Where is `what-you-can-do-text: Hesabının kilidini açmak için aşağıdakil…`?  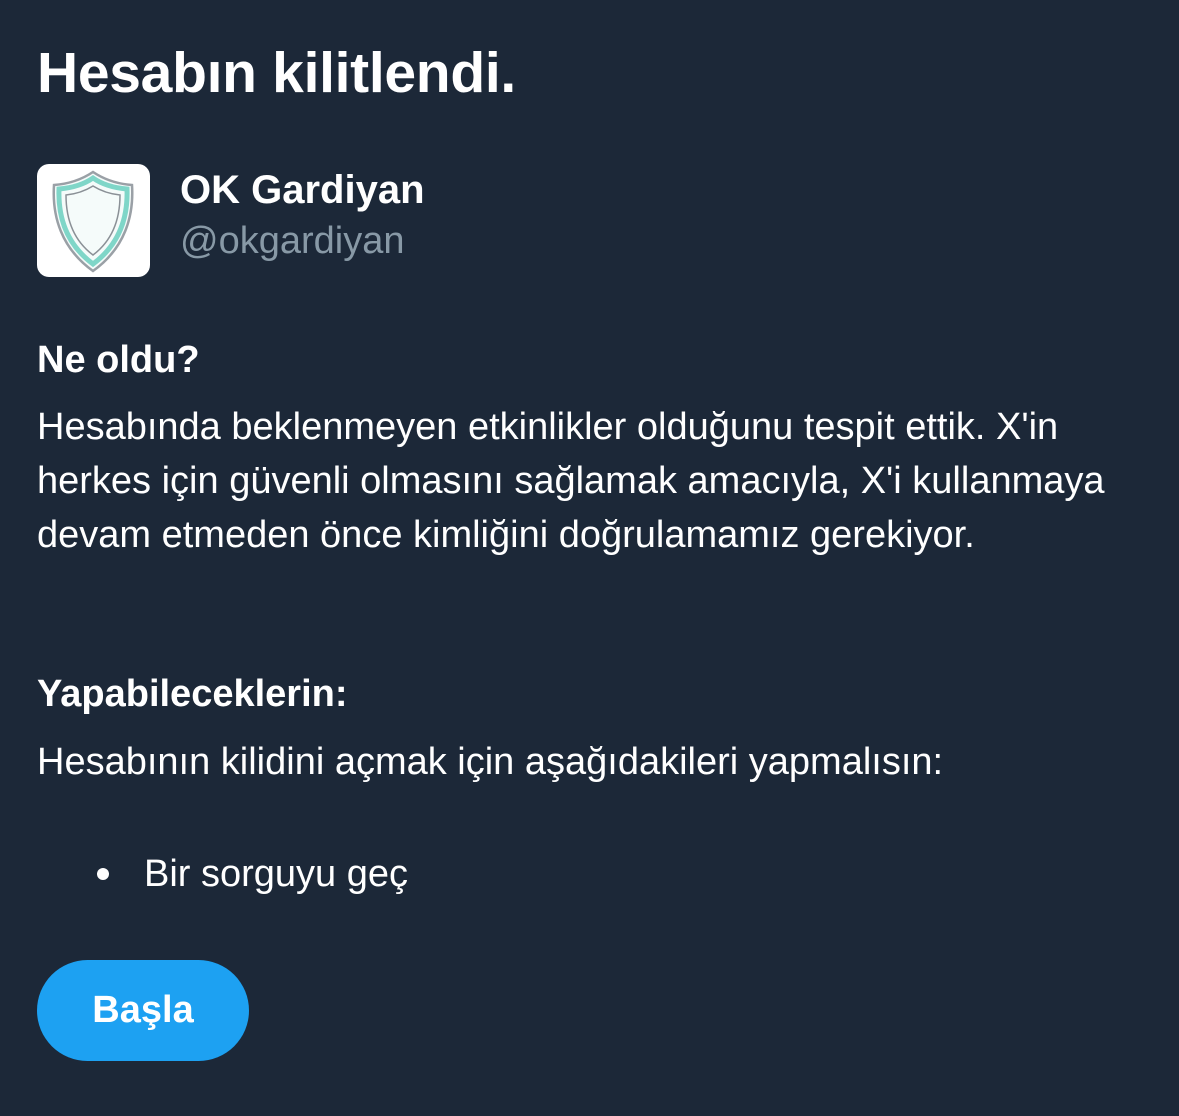 what-you-can-do-text: Hesabının kilidini açmak için aşağıdakil… is located at coordinates (490, 762).